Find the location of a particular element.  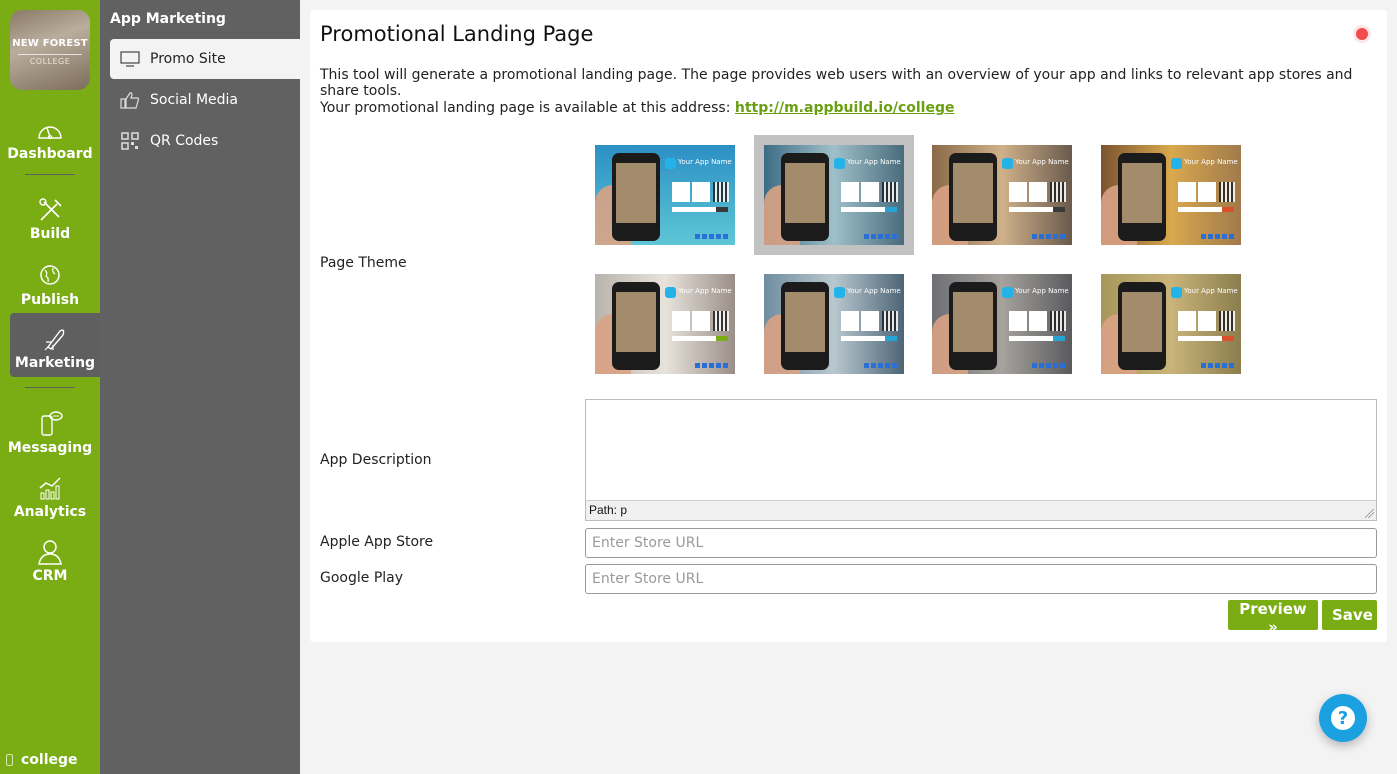

google-play-url-input is located at coordinates (981, 579).